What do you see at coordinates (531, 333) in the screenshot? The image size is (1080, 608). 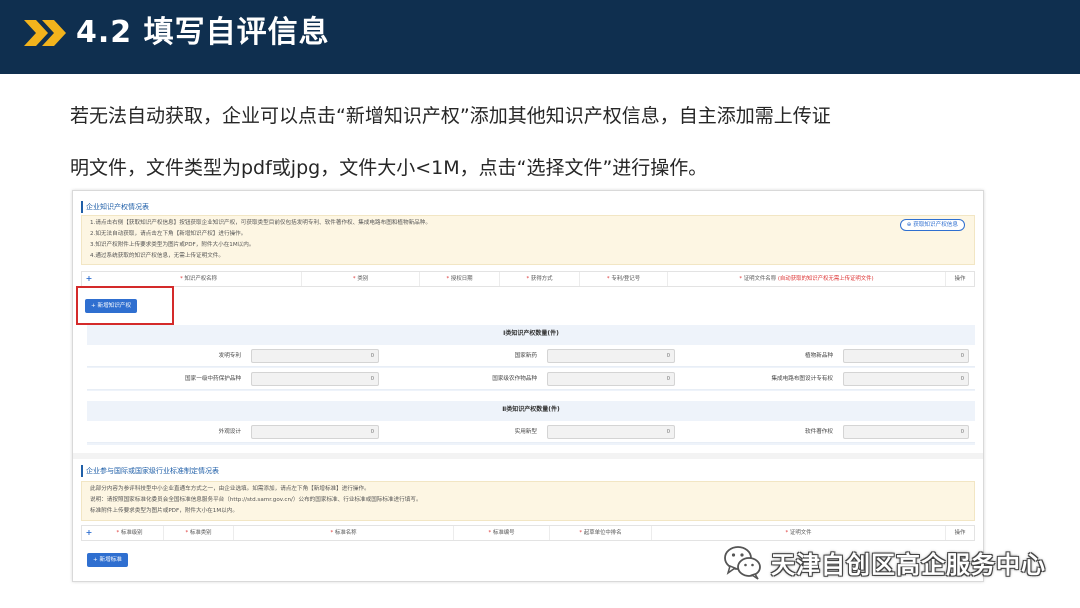 I see `class1-title: Ⅰ类知识产权数量(件)` at bounding box center [531, 333].